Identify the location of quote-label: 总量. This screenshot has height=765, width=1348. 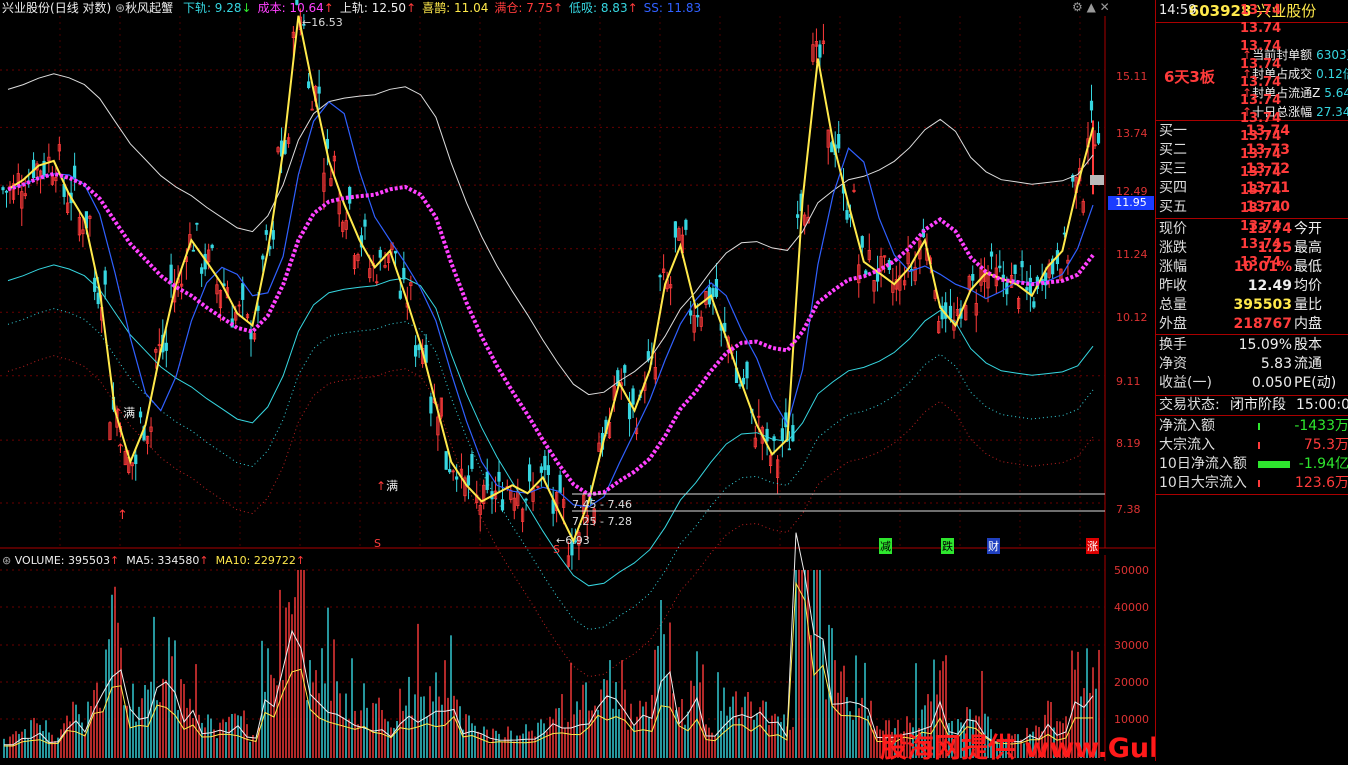
(1173, 305).